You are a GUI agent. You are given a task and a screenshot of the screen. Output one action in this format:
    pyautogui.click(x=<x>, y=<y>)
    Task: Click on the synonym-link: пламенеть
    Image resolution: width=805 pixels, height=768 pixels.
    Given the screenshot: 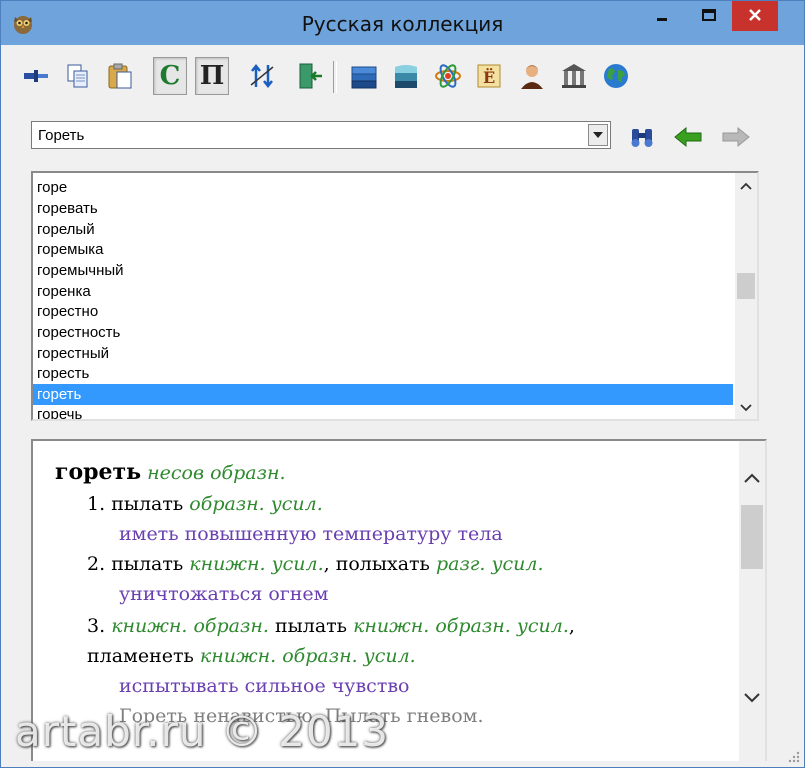 What is the action you would take?
    pyautogui.click(x=140, y=656)
    